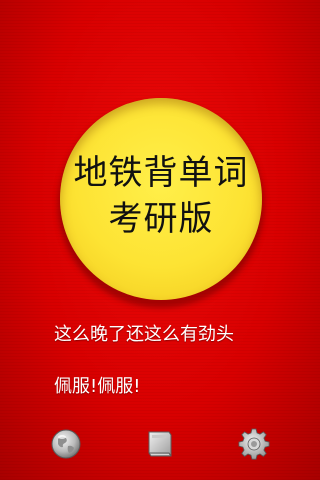 This screenshot has width=320, height=480. I want to click on message-line-2: 佩服!佩服!, so click(97, 386).